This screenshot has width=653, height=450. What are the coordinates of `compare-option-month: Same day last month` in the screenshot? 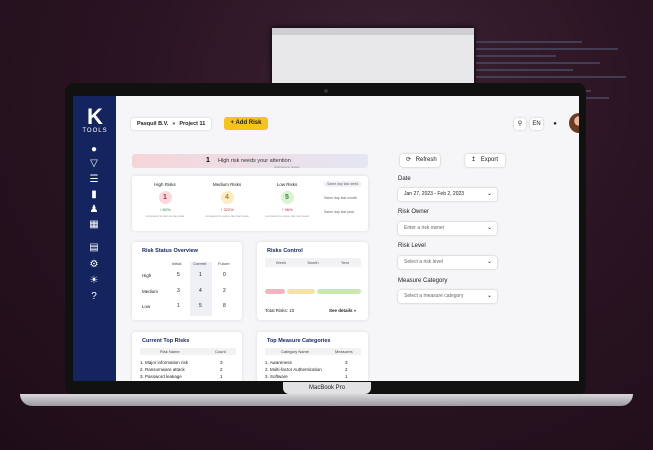 It's located at (340, 198).